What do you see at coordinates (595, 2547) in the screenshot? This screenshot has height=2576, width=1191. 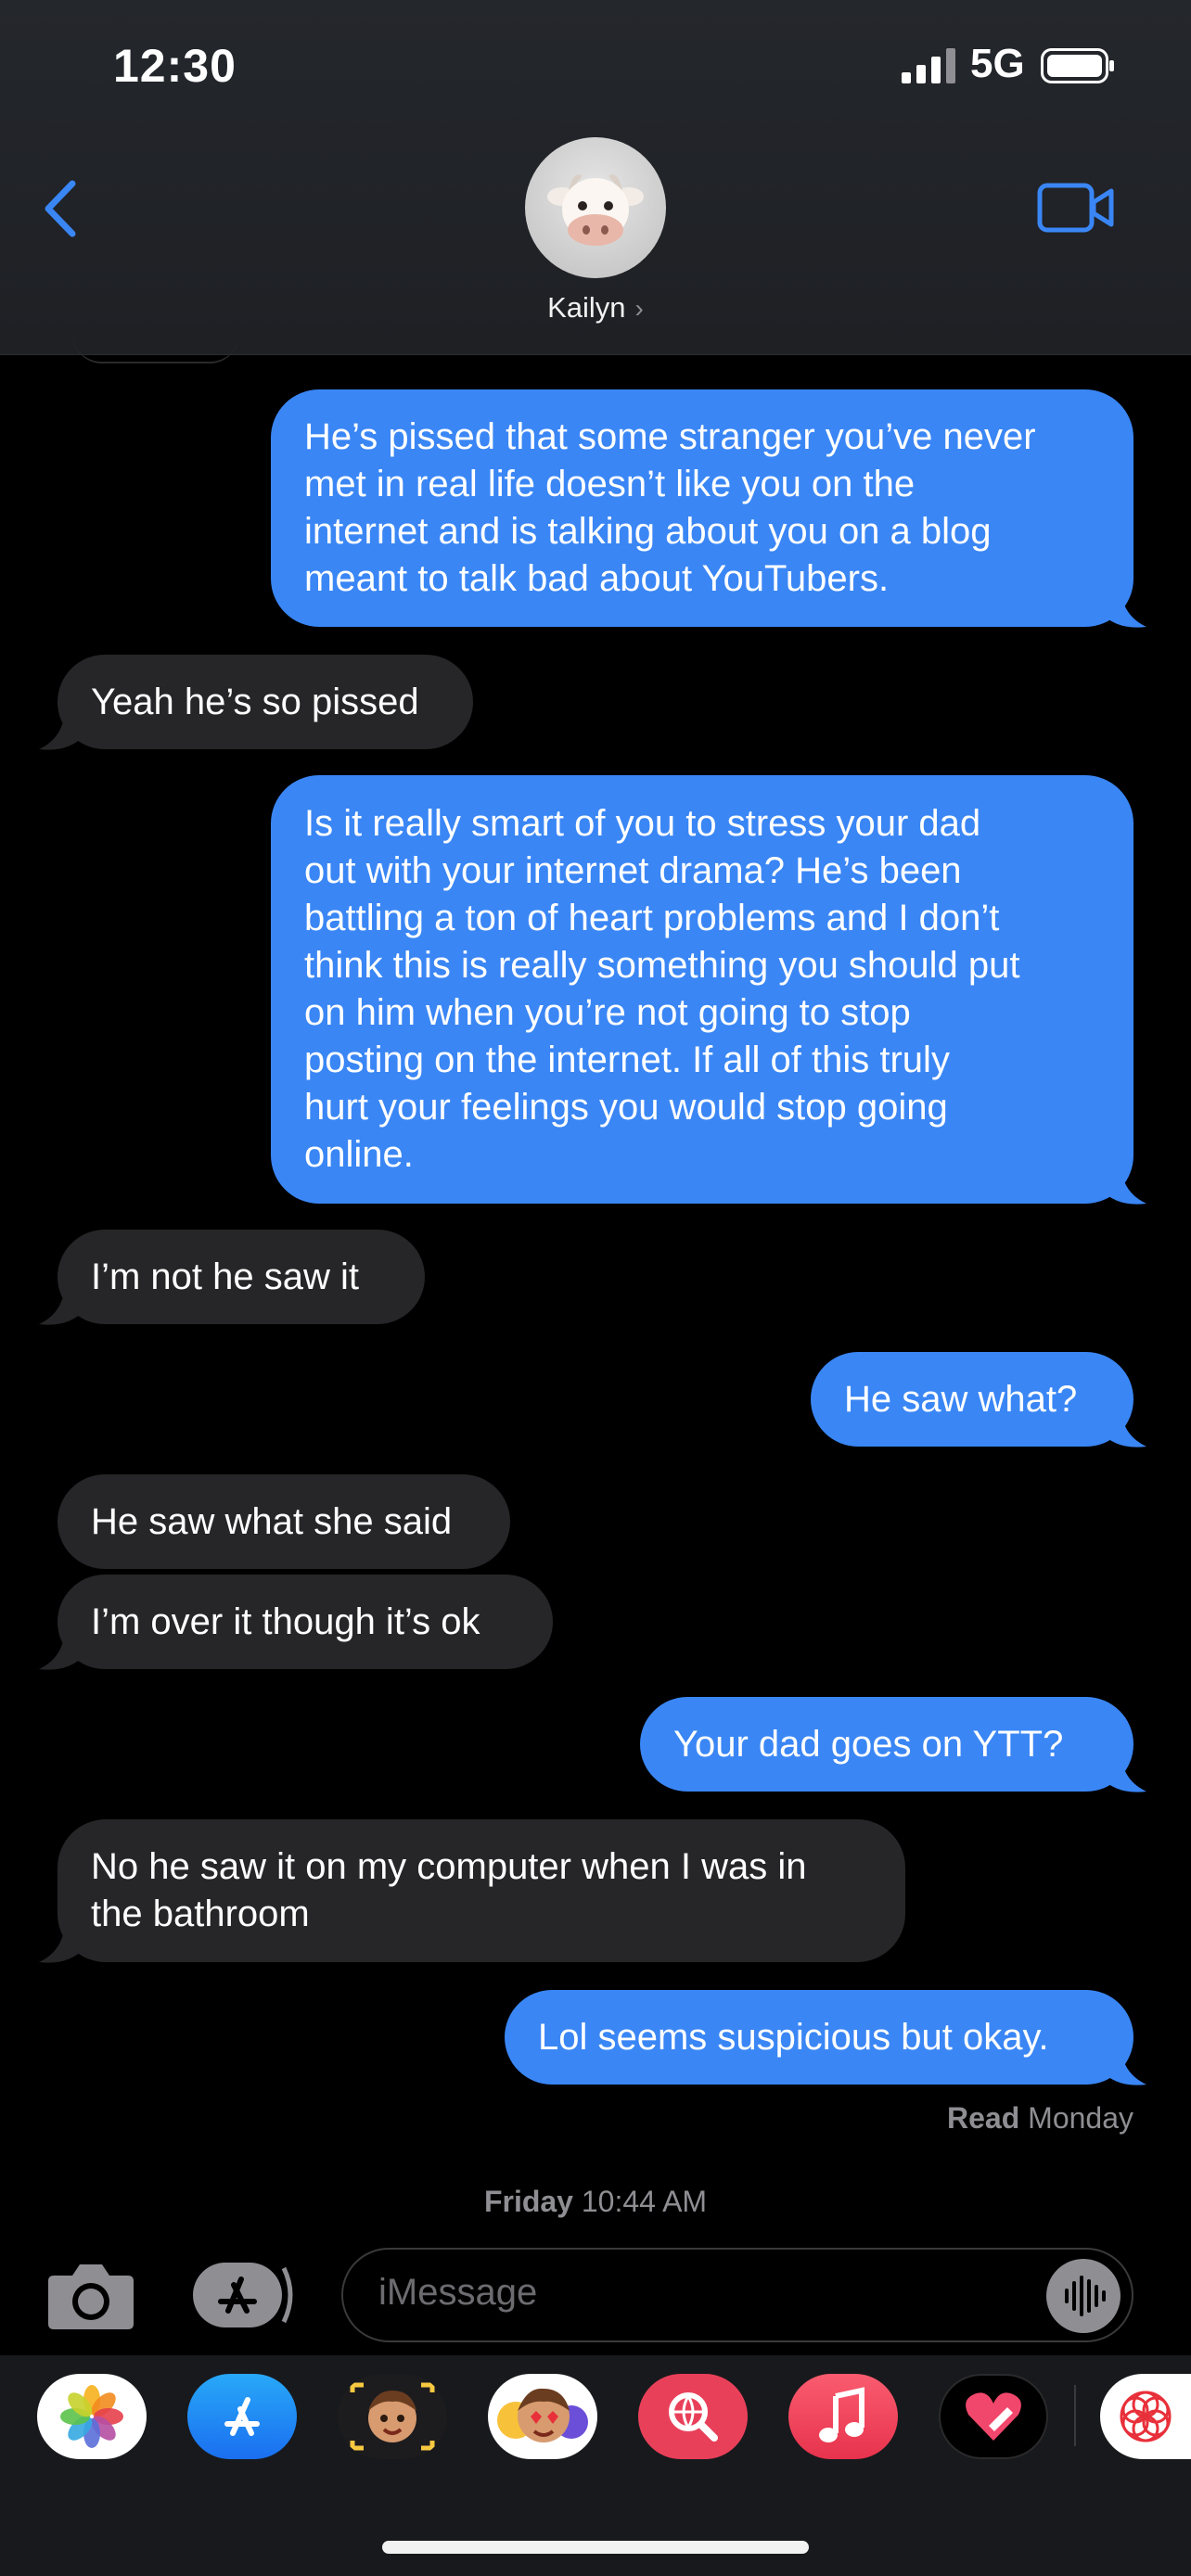 I see `home-indicator` at bounding box center [595, 2547].